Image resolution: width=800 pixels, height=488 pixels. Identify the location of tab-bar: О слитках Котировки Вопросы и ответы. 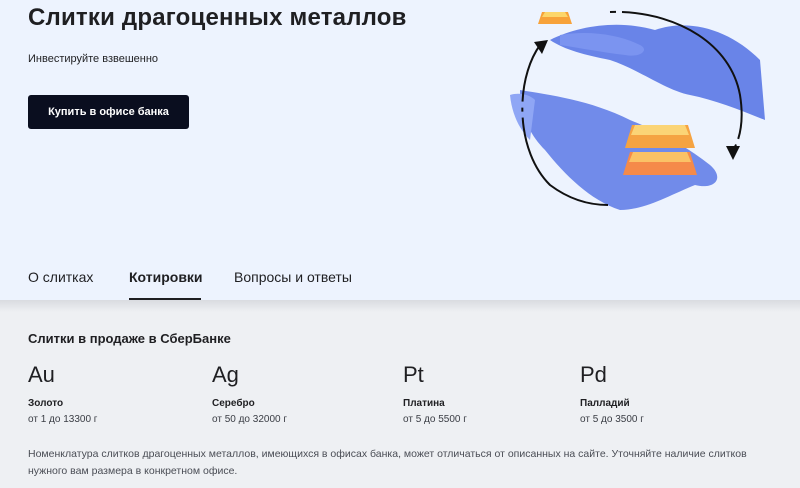
(400, 278).